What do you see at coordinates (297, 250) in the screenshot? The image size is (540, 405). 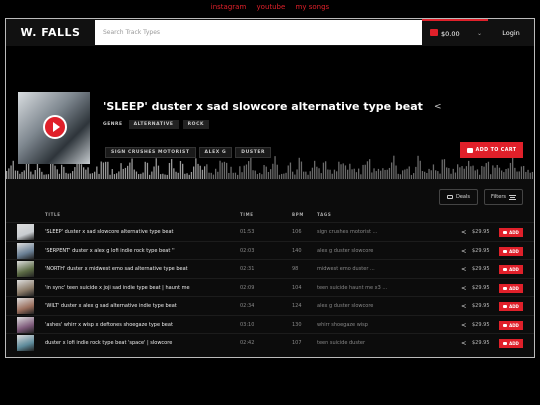 I see `track-bpm: 140` at bounding box center [297, 250].